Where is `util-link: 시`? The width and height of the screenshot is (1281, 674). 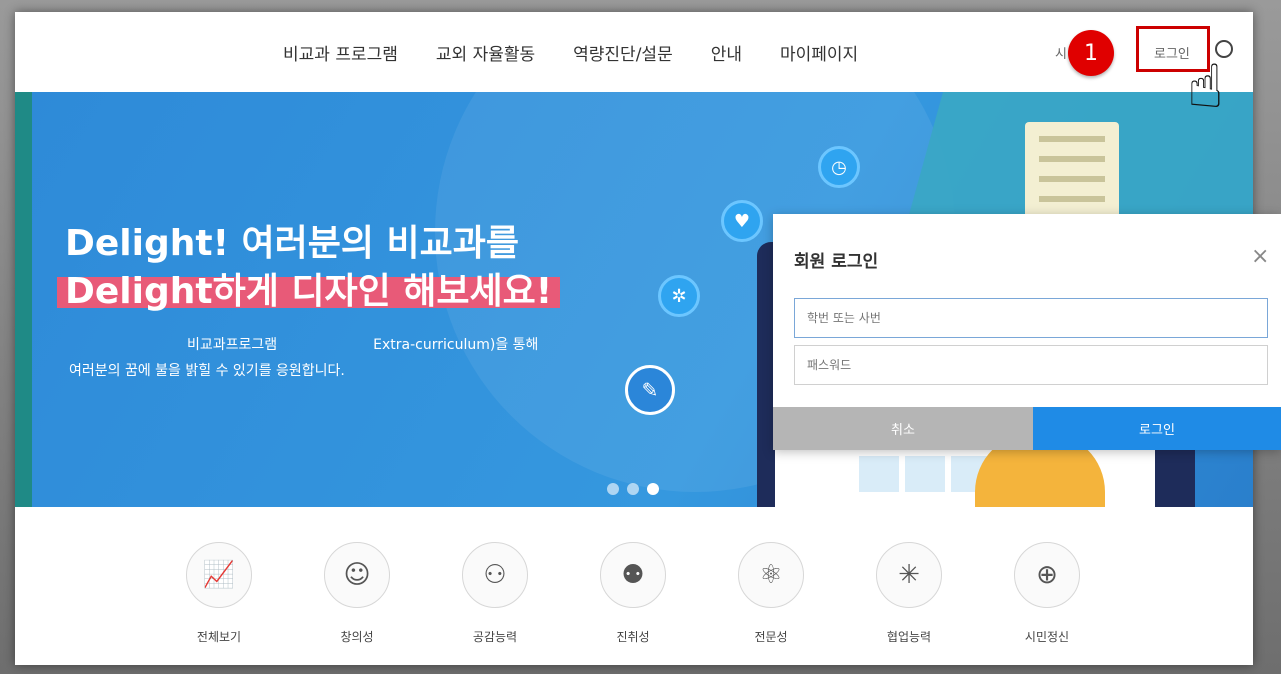 util-link: 시 is located at coordinates (1061, 52).